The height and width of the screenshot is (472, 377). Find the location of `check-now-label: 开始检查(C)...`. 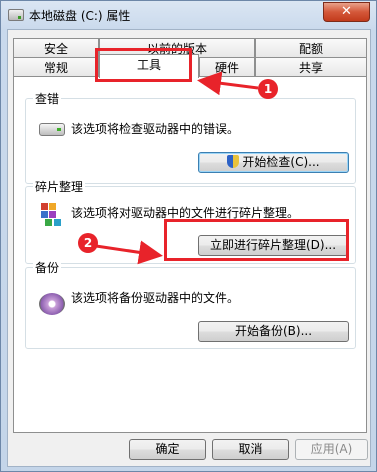

check-now-label: 开始检查(C)... is located at coordinates (281, 162).